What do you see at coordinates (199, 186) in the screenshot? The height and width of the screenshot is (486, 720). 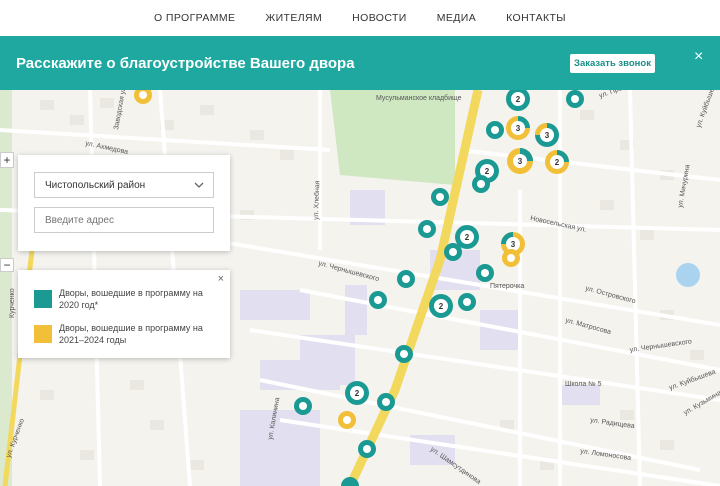 I see `chevron-down-icon` at bounding box center [199, 186].